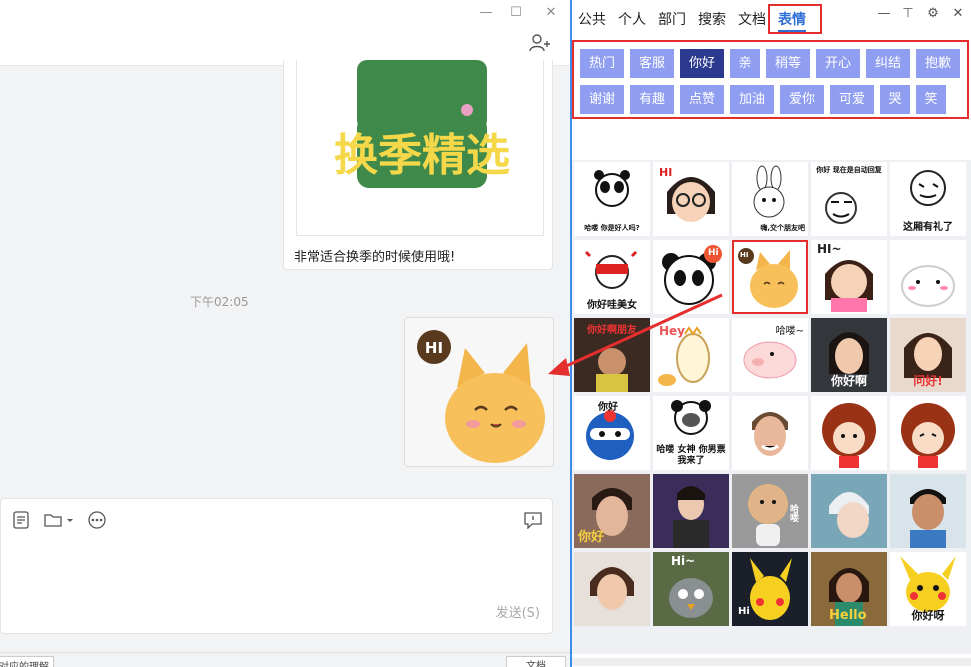 The image size is (971, 667). Describe the element at coordinates (793, 513) in the screenshot. I see `sticker-caption: 哈喽` at that location.